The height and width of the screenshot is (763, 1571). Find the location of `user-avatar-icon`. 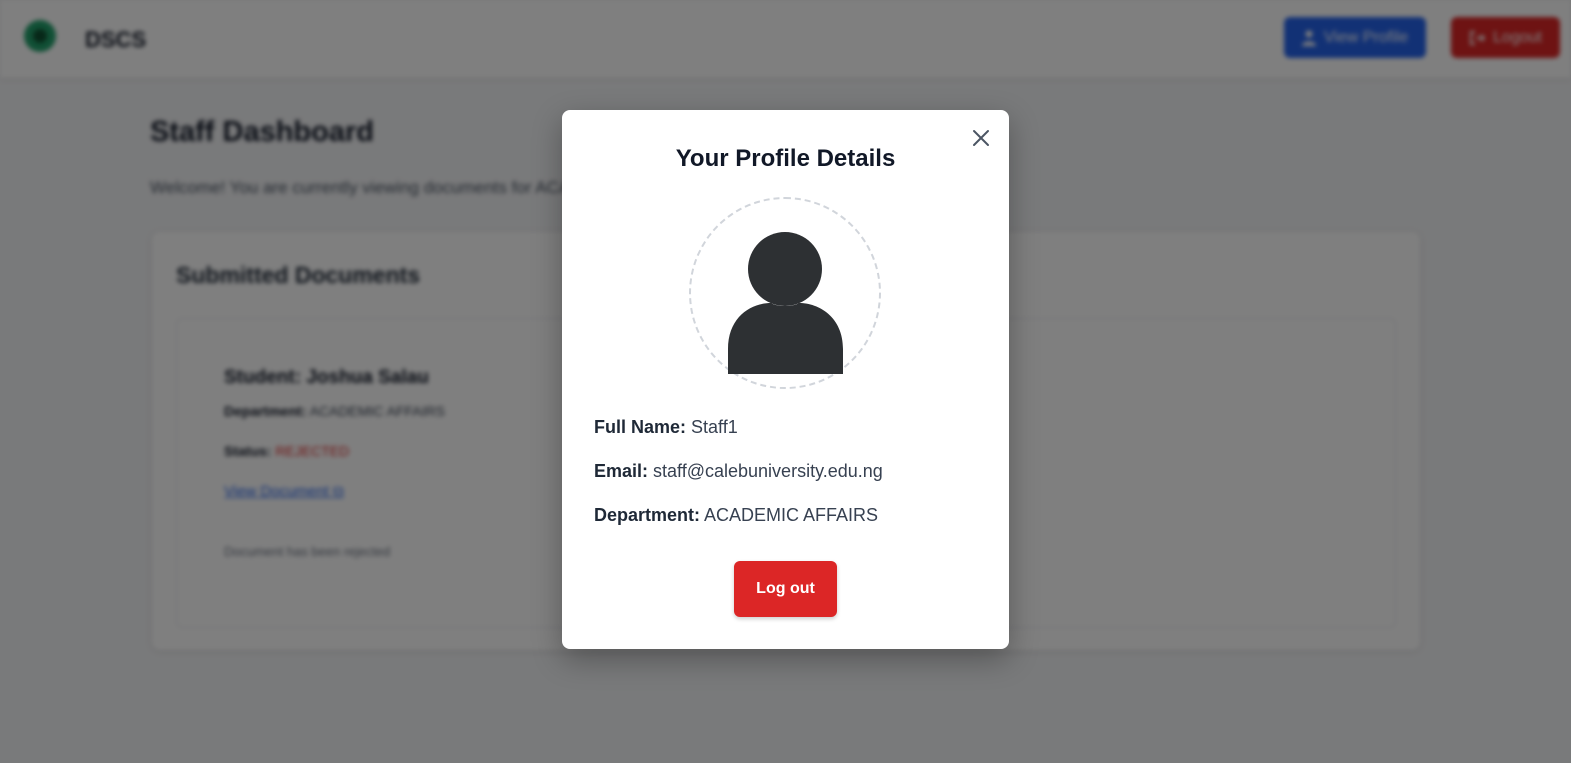

user-avatar-icon is located at coordinates (785, 303).